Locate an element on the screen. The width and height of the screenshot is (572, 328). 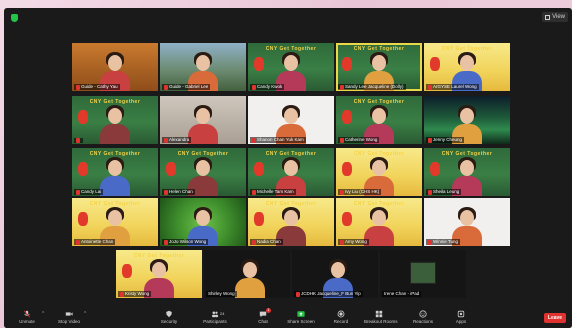
participant-name-label: Guide - Cathy Yau is located at coordinates (97, 87).